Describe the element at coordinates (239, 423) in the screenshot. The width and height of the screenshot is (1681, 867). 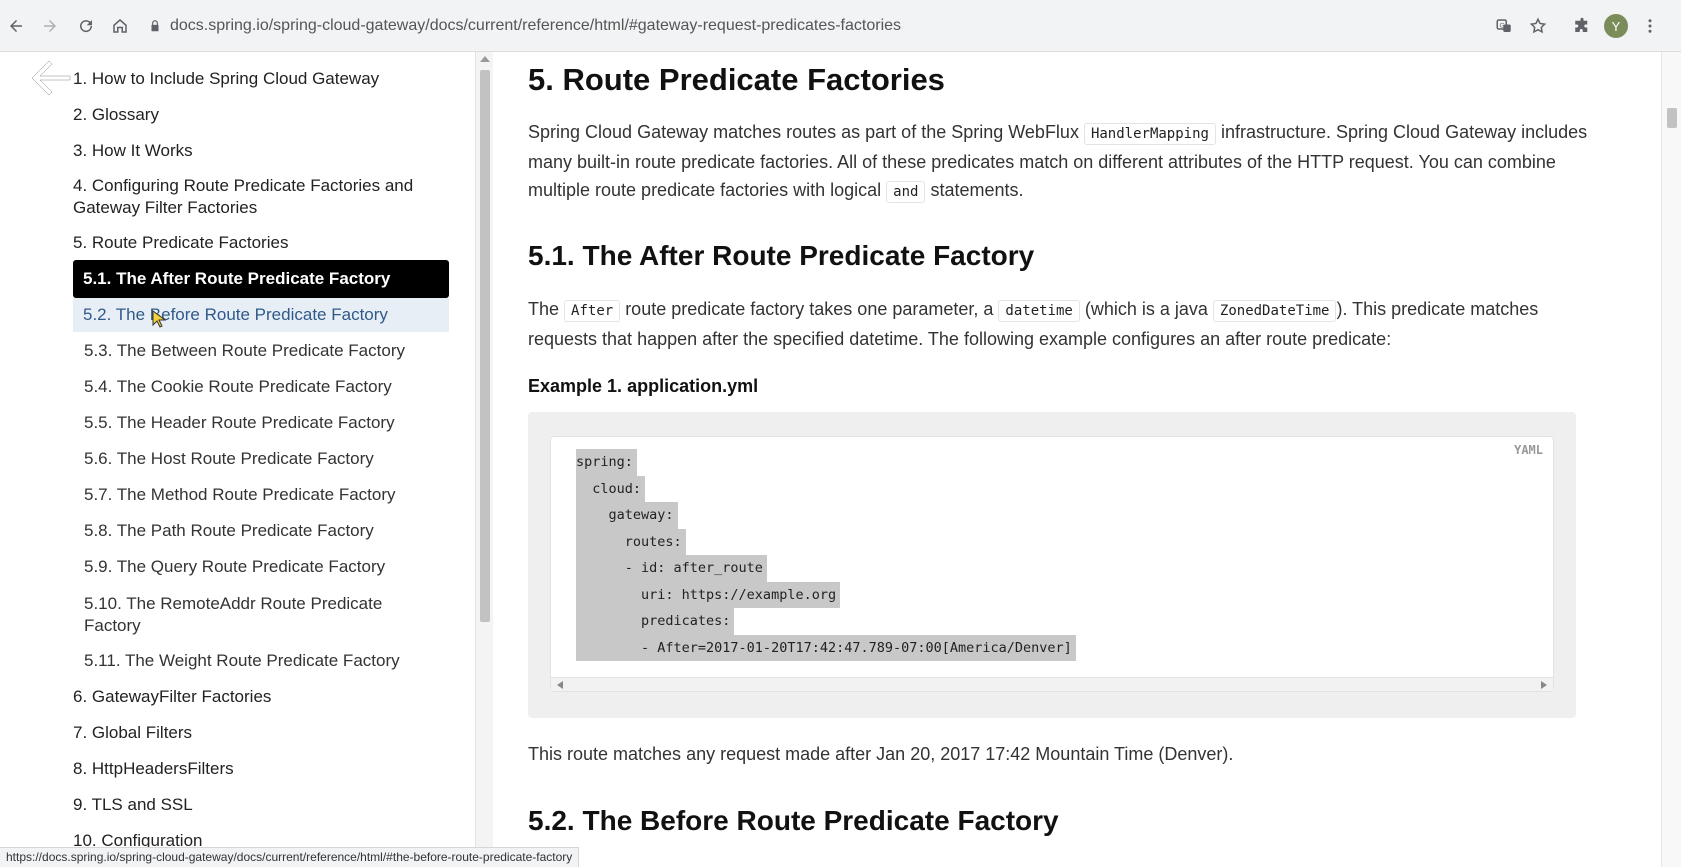
I see `toc-item: 5.5. The Header Route Predicate Factory` at that location.